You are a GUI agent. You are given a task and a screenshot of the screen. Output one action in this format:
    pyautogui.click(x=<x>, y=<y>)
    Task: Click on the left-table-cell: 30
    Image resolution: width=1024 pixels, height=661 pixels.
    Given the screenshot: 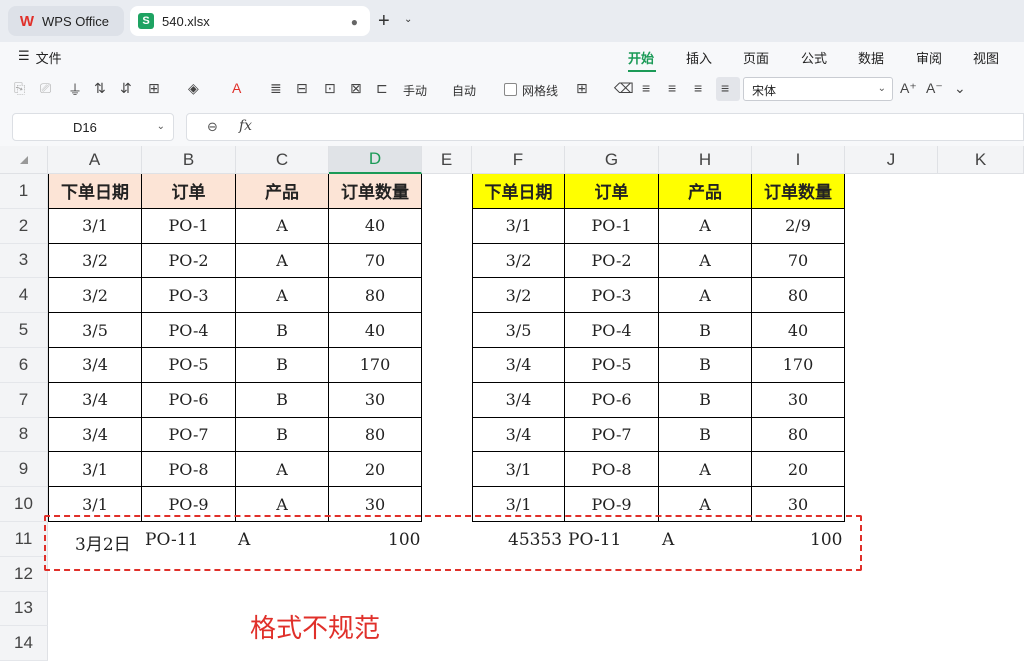 What is the action you would take?
    pyautogui.click(x=375, y=400)
    